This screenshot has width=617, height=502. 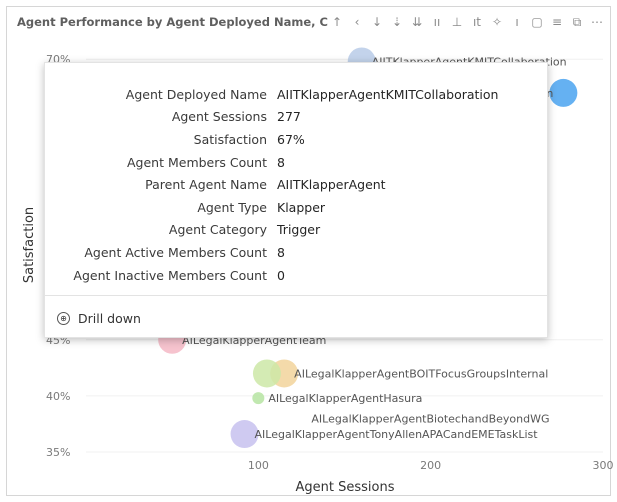 What do you see at coordinates (296, 275) in the screenshot?
I see `tooltip-row: Agent Inactive Members Count 0` at bounding box center [296, 275].